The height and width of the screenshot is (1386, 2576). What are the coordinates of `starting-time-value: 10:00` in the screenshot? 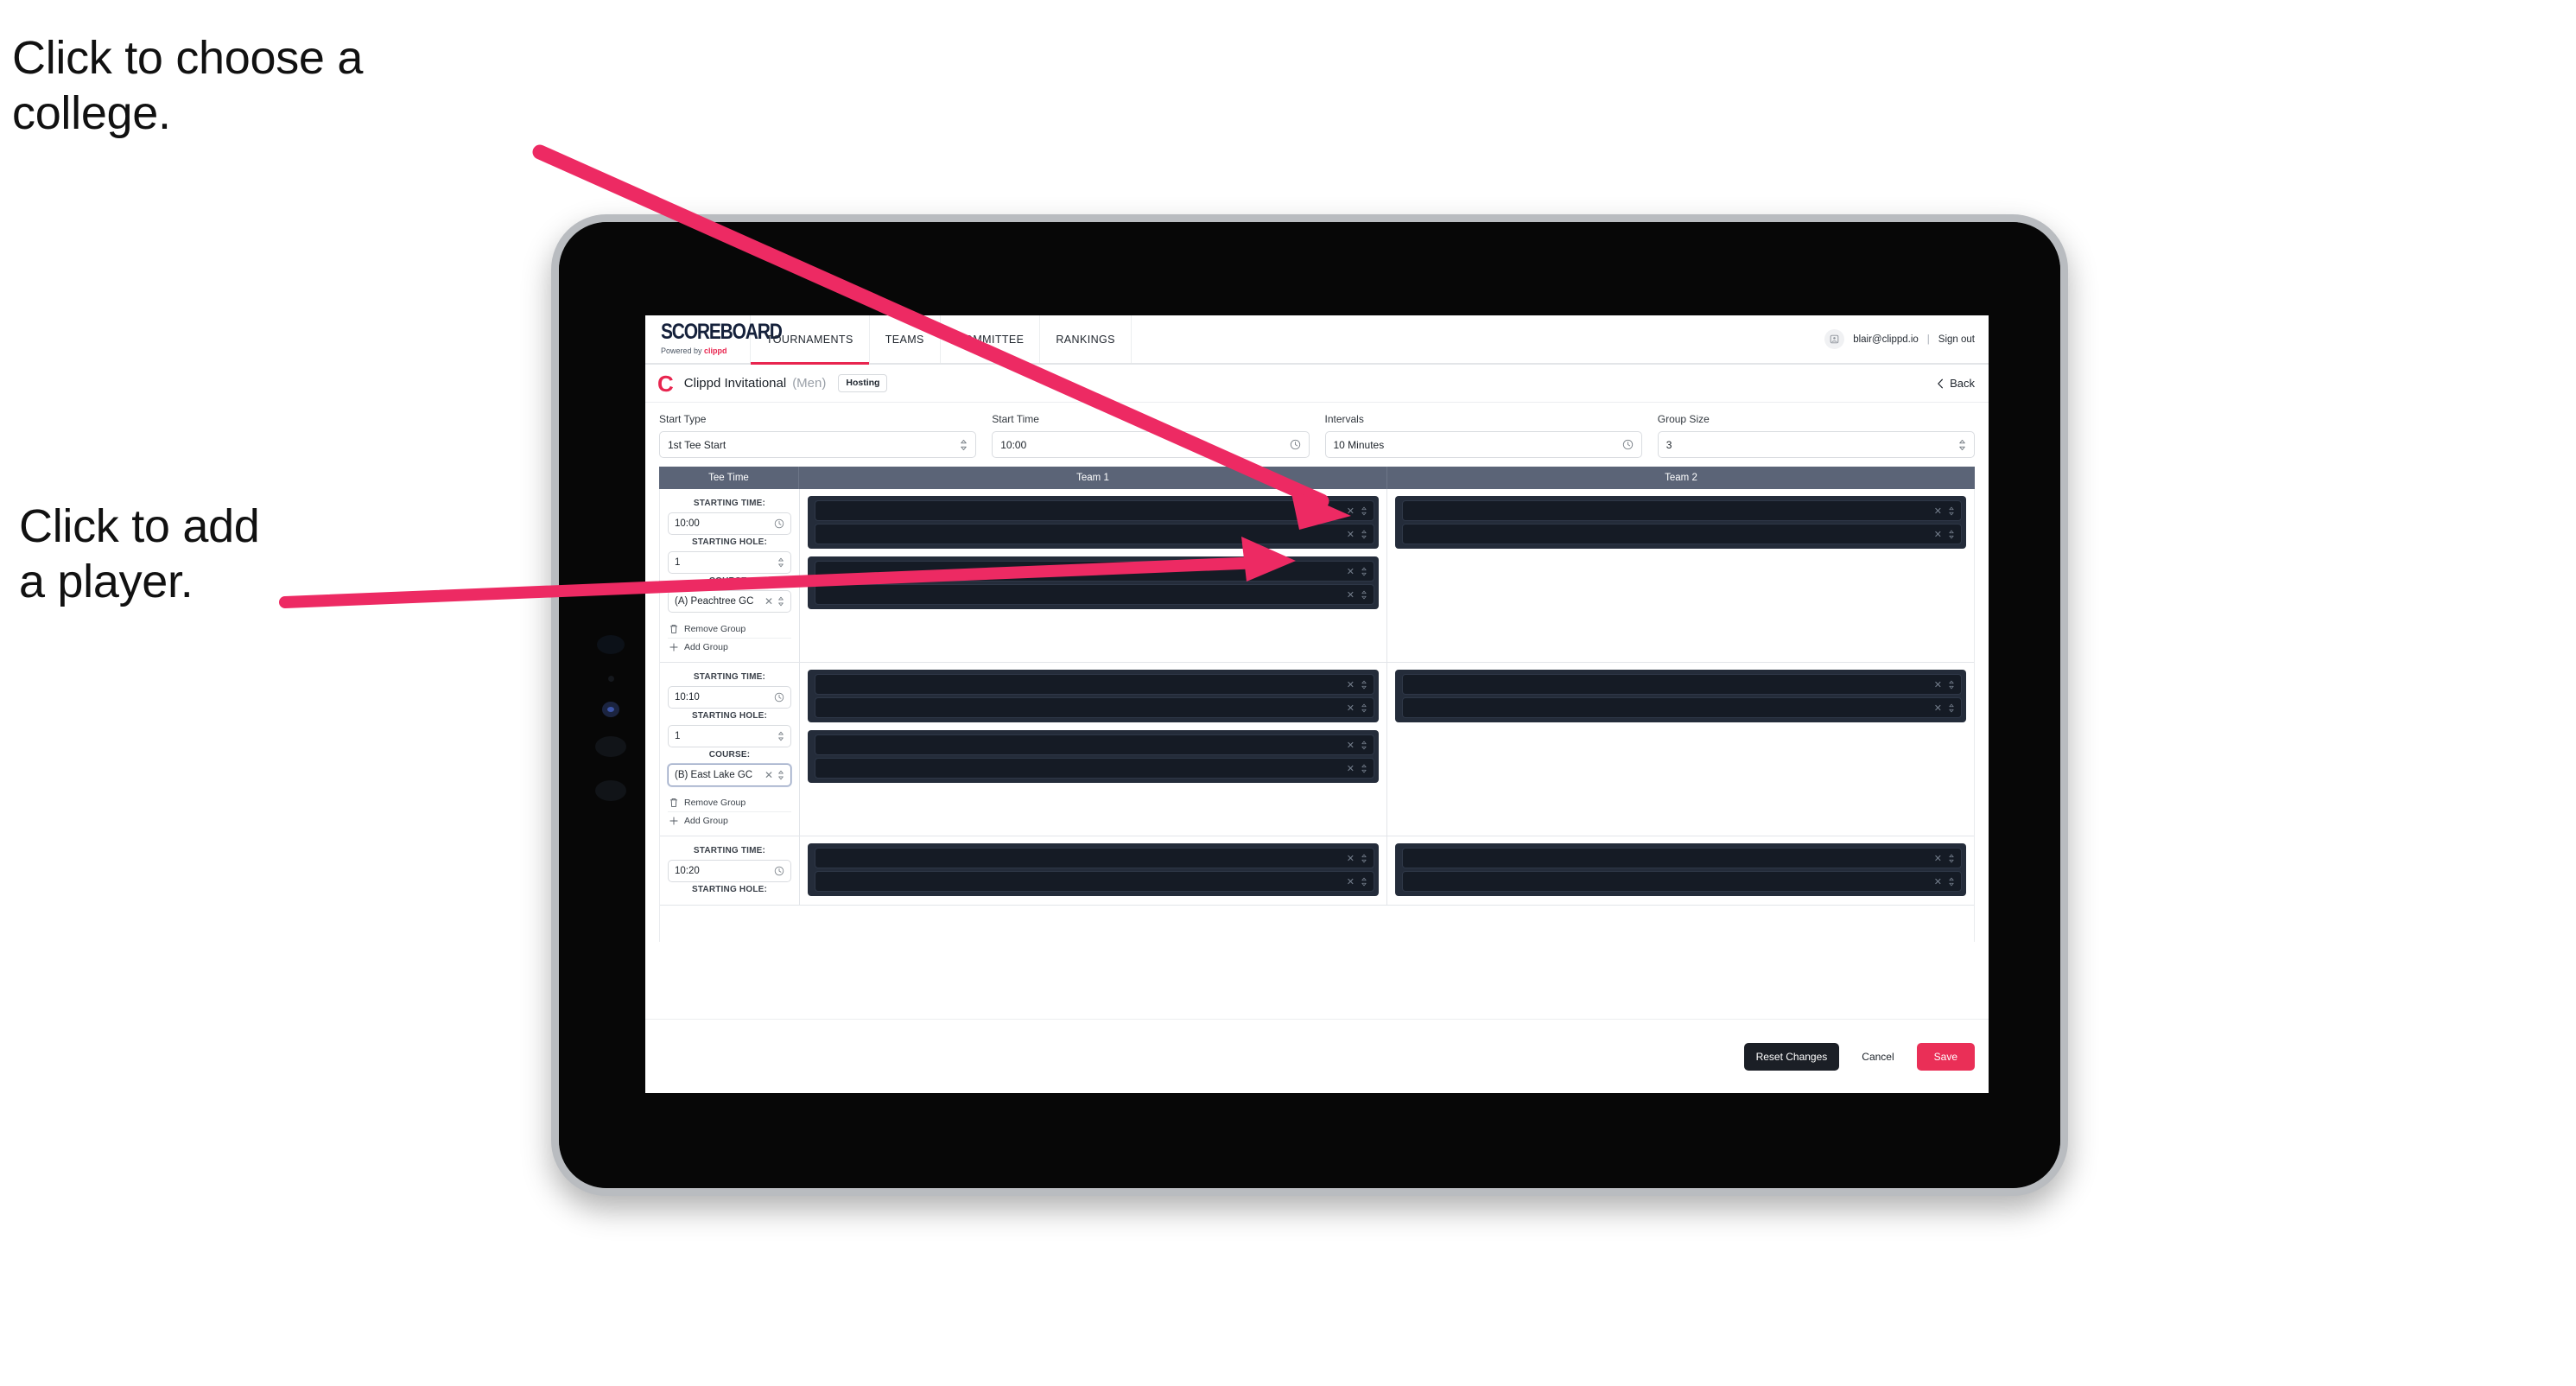 It's located at (687, 523).